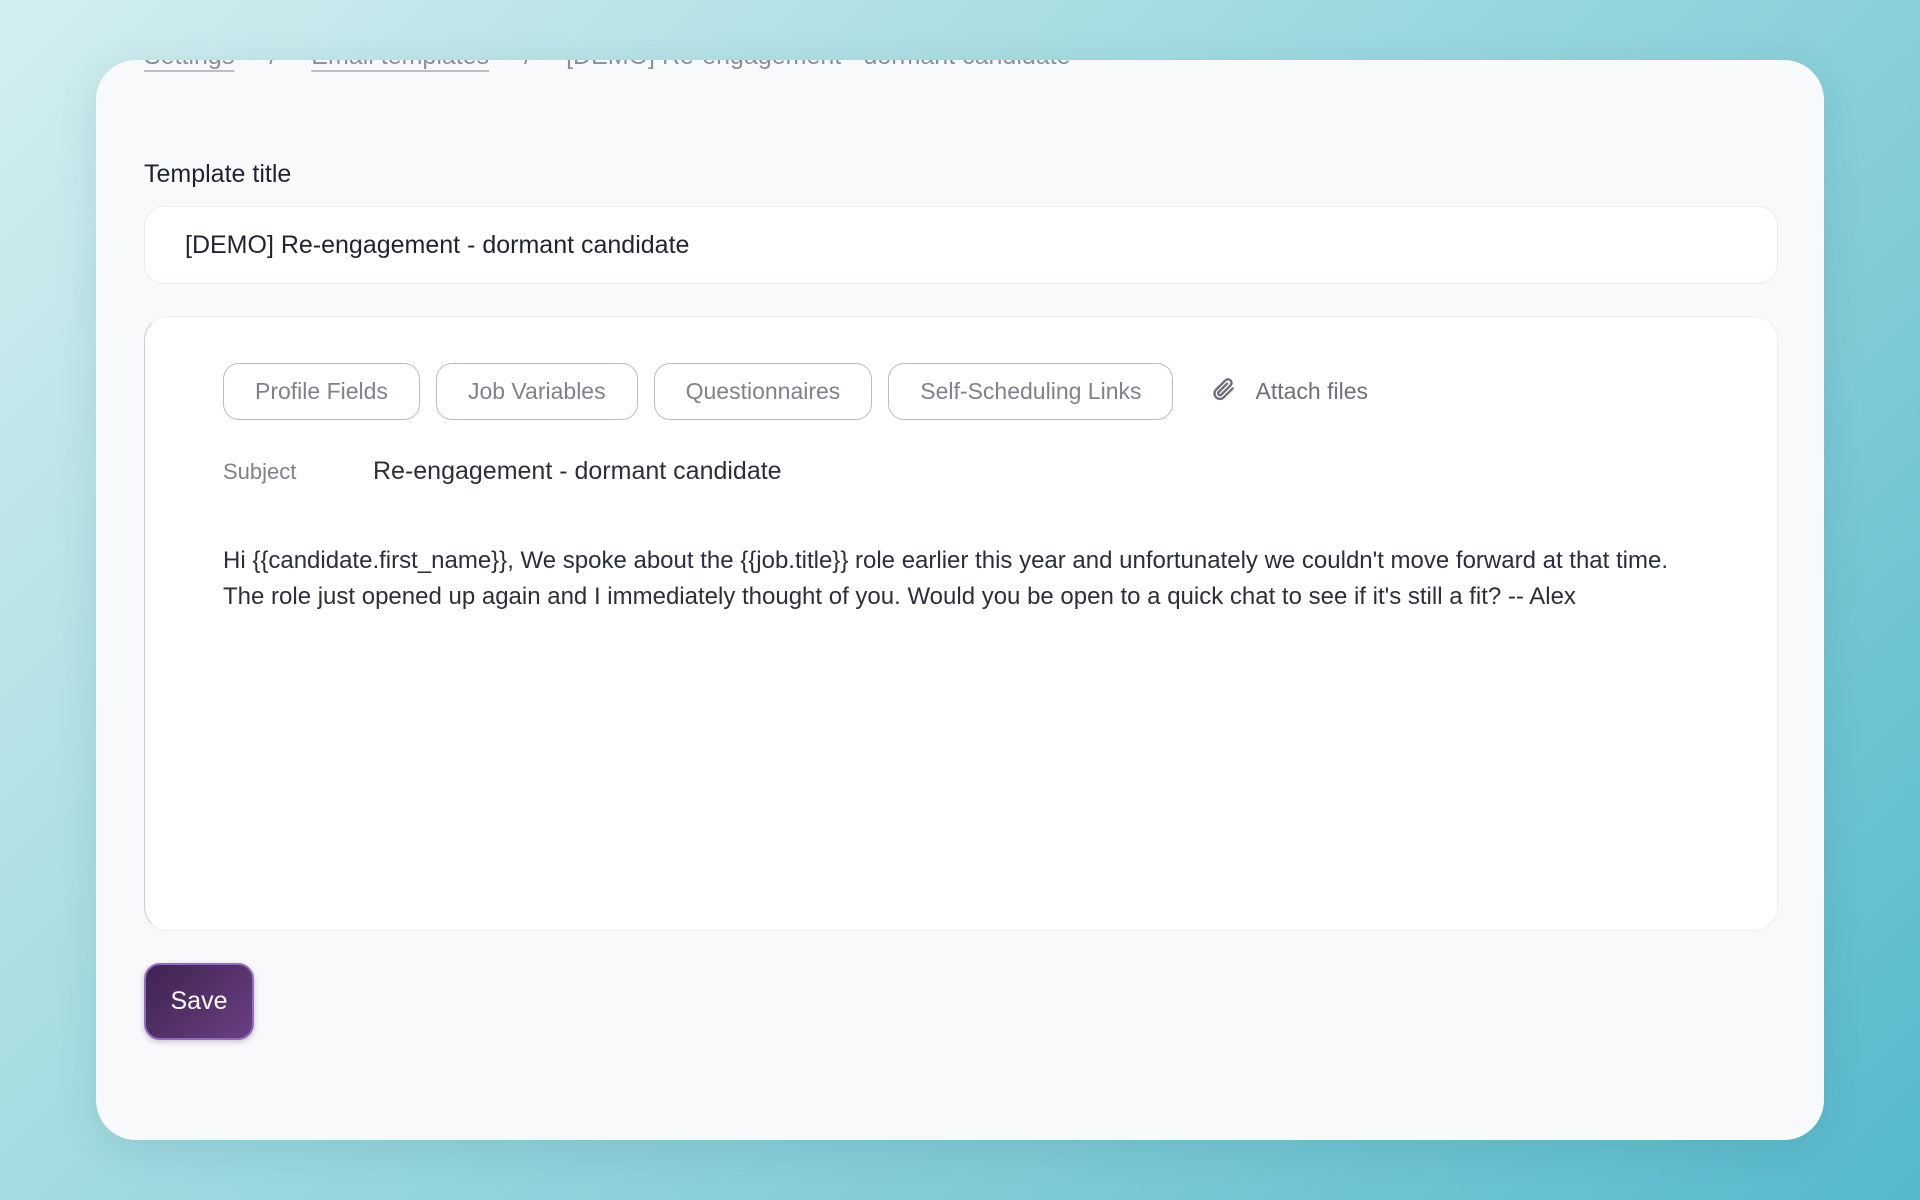 This screenshot has height=1200, width=1920. What do you see at coordinates (400, 65) in the screenshot?
I see `breadcrumb-link-email-templates: Email templates` at bounding box center [400, 65].